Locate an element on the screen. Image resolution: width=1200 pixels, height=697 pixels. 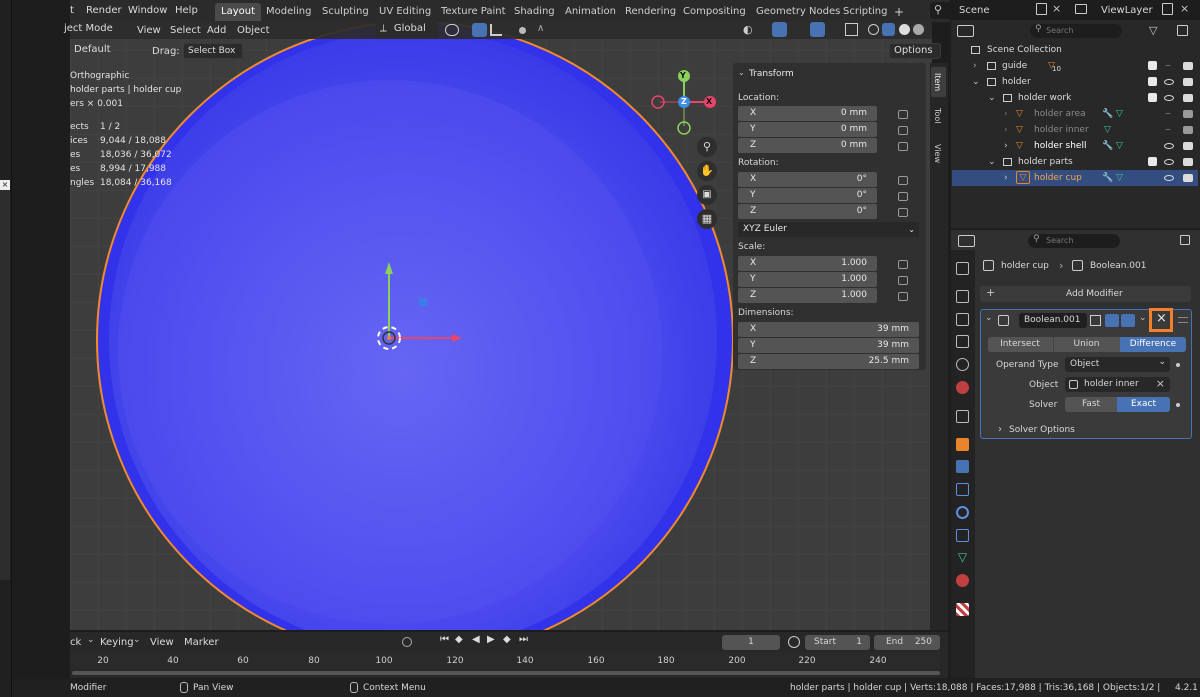
scale-y-field: Y 1.000 is located at coordinates (807, 279).